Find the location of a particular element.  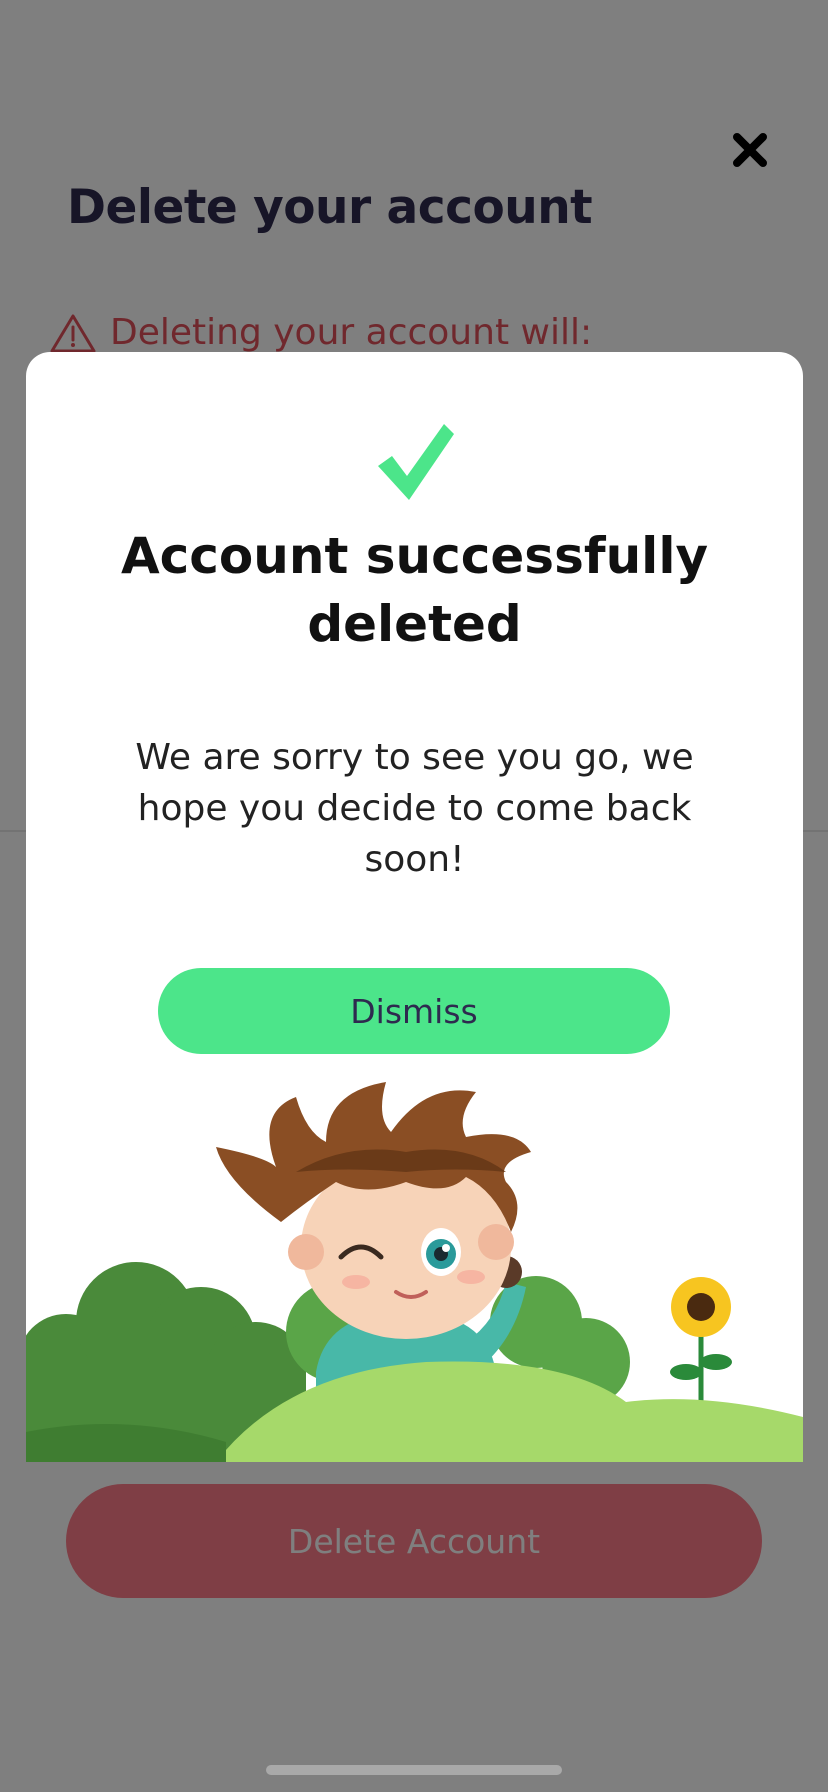

home-indicator is located at coordinates (414, 1770).